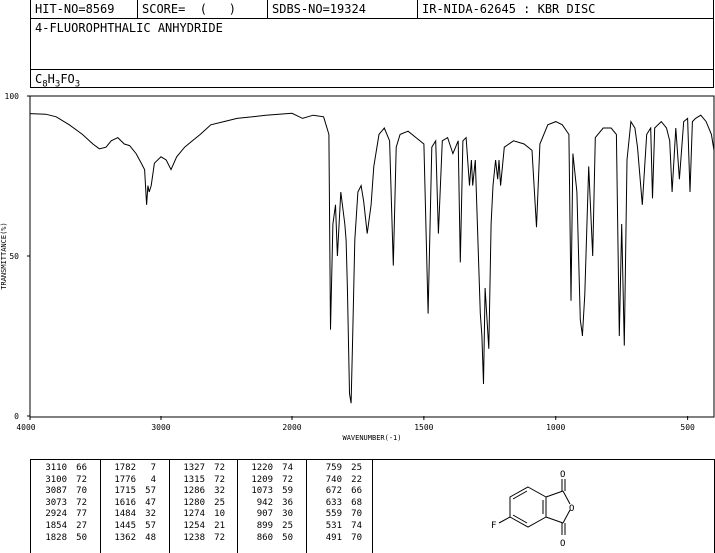  What do you see at coordinates (356, 479) in the screenshot?
I see `peak-transmittance: 22` at bounding box center [356, 479].